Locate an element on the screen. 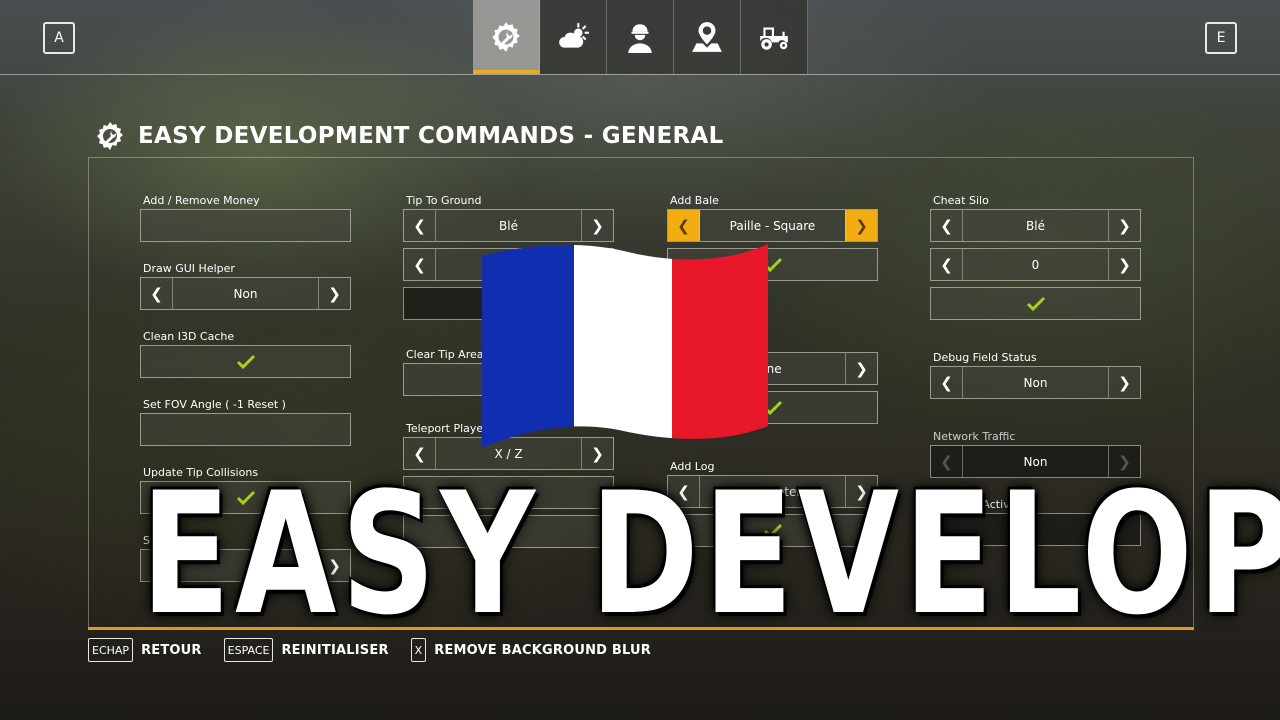 This screenshot has height=720, width=1280. page-heading: EASY DEVELOPMENT COMMANDS - GENERAL is located at coordinates (409, 136).